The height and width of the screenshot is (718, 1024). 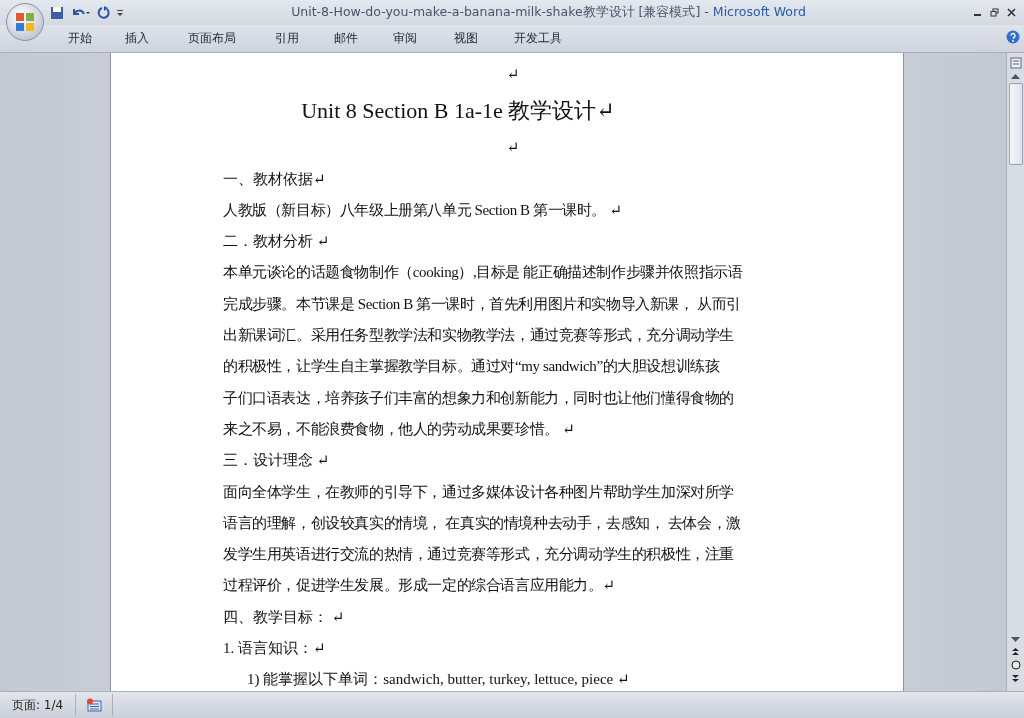 I want to click on section-heading: 二．教材分析 ↵, so click(x=277, y=242).